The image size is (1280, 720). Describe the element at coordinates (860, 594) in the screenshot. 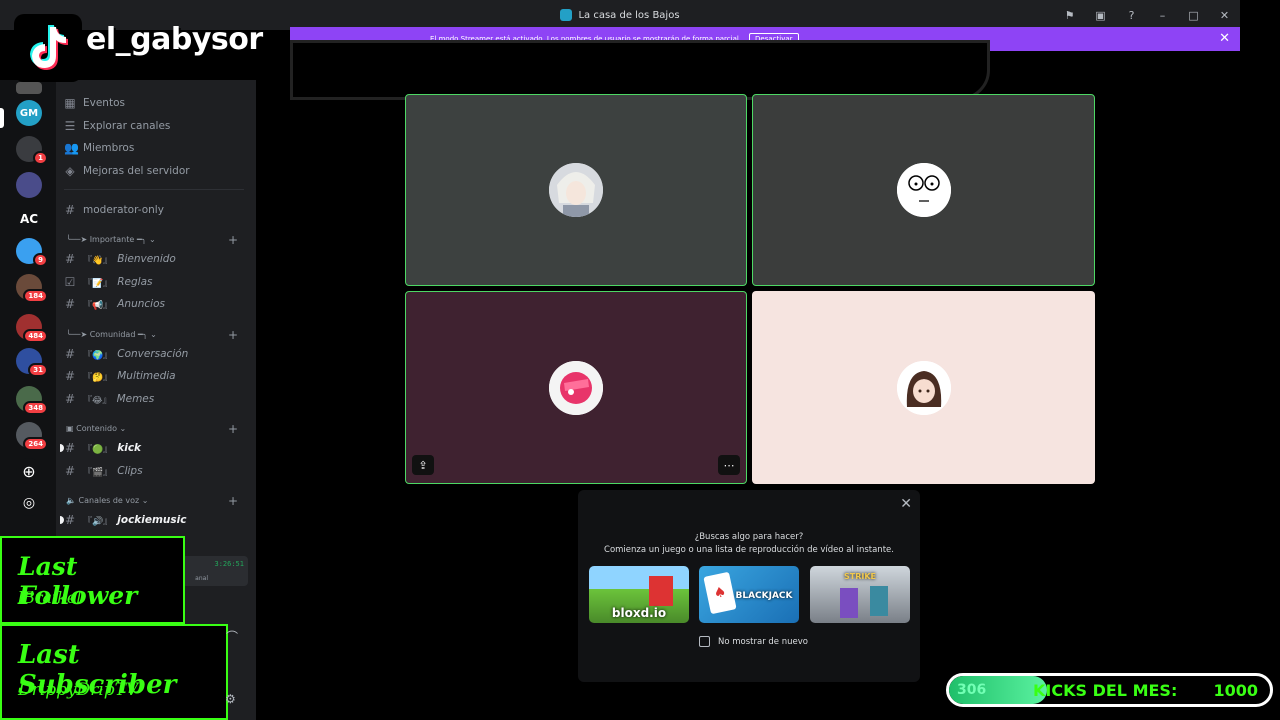

I see `game-card-strike: STRIKE` at that location.